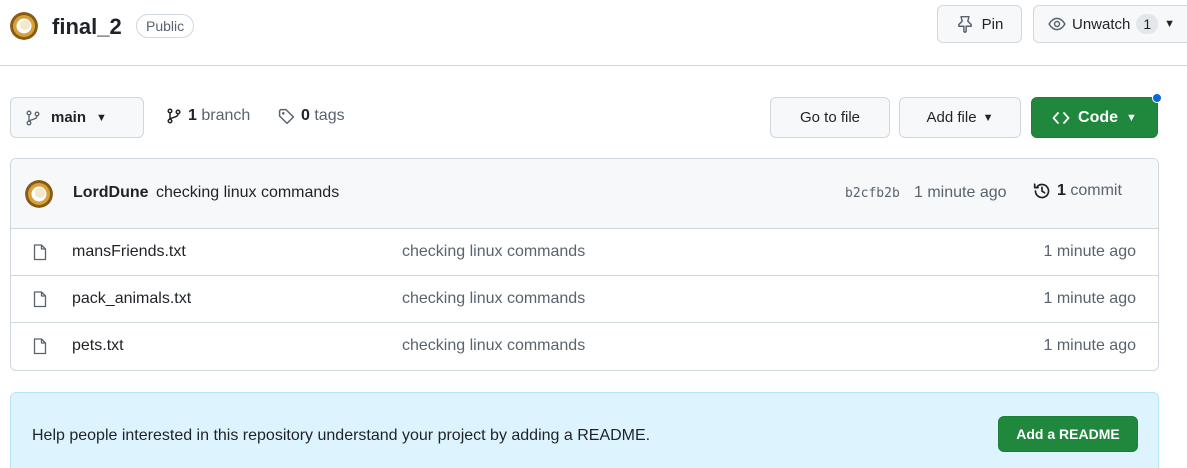 The image size is (1187, 468). Describe the element at coordinates (1096, 190) in the screenshot. I see `commit-count-word: commit` at that location.